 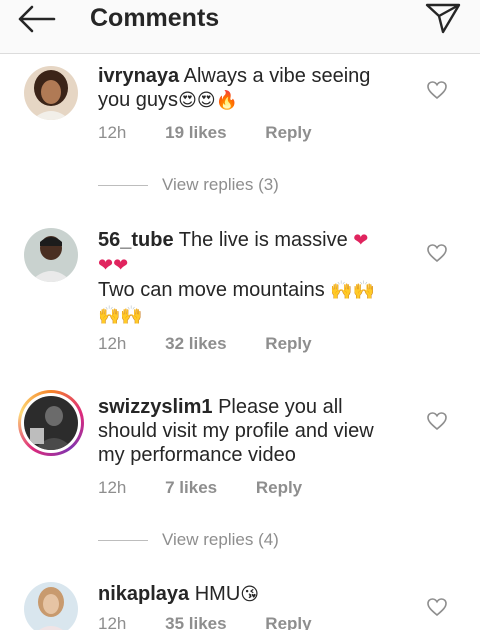 I want to click on view-replies-button: View replies (4), so click(x=188, y=540).